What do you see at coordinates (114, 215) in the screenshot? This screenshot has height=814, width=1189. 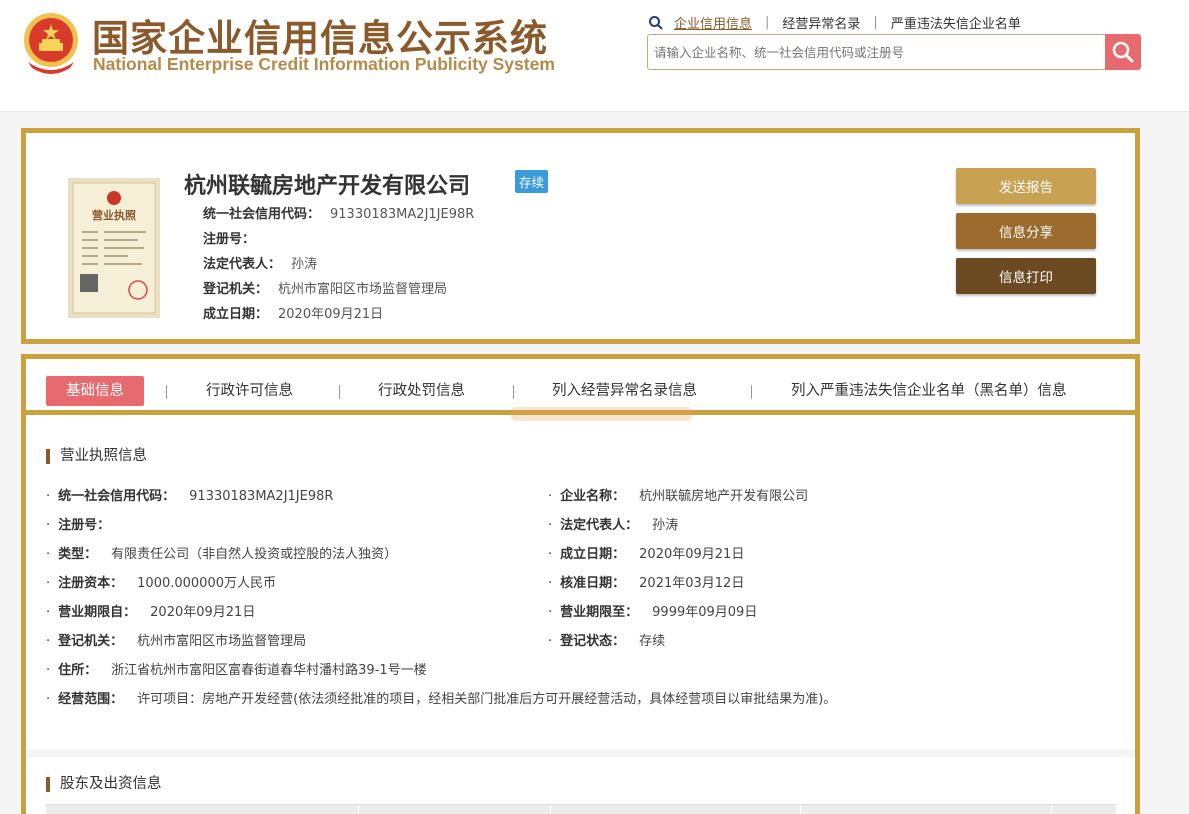 I see `license-caption: 营业执照` at bounding box center [114, 215].